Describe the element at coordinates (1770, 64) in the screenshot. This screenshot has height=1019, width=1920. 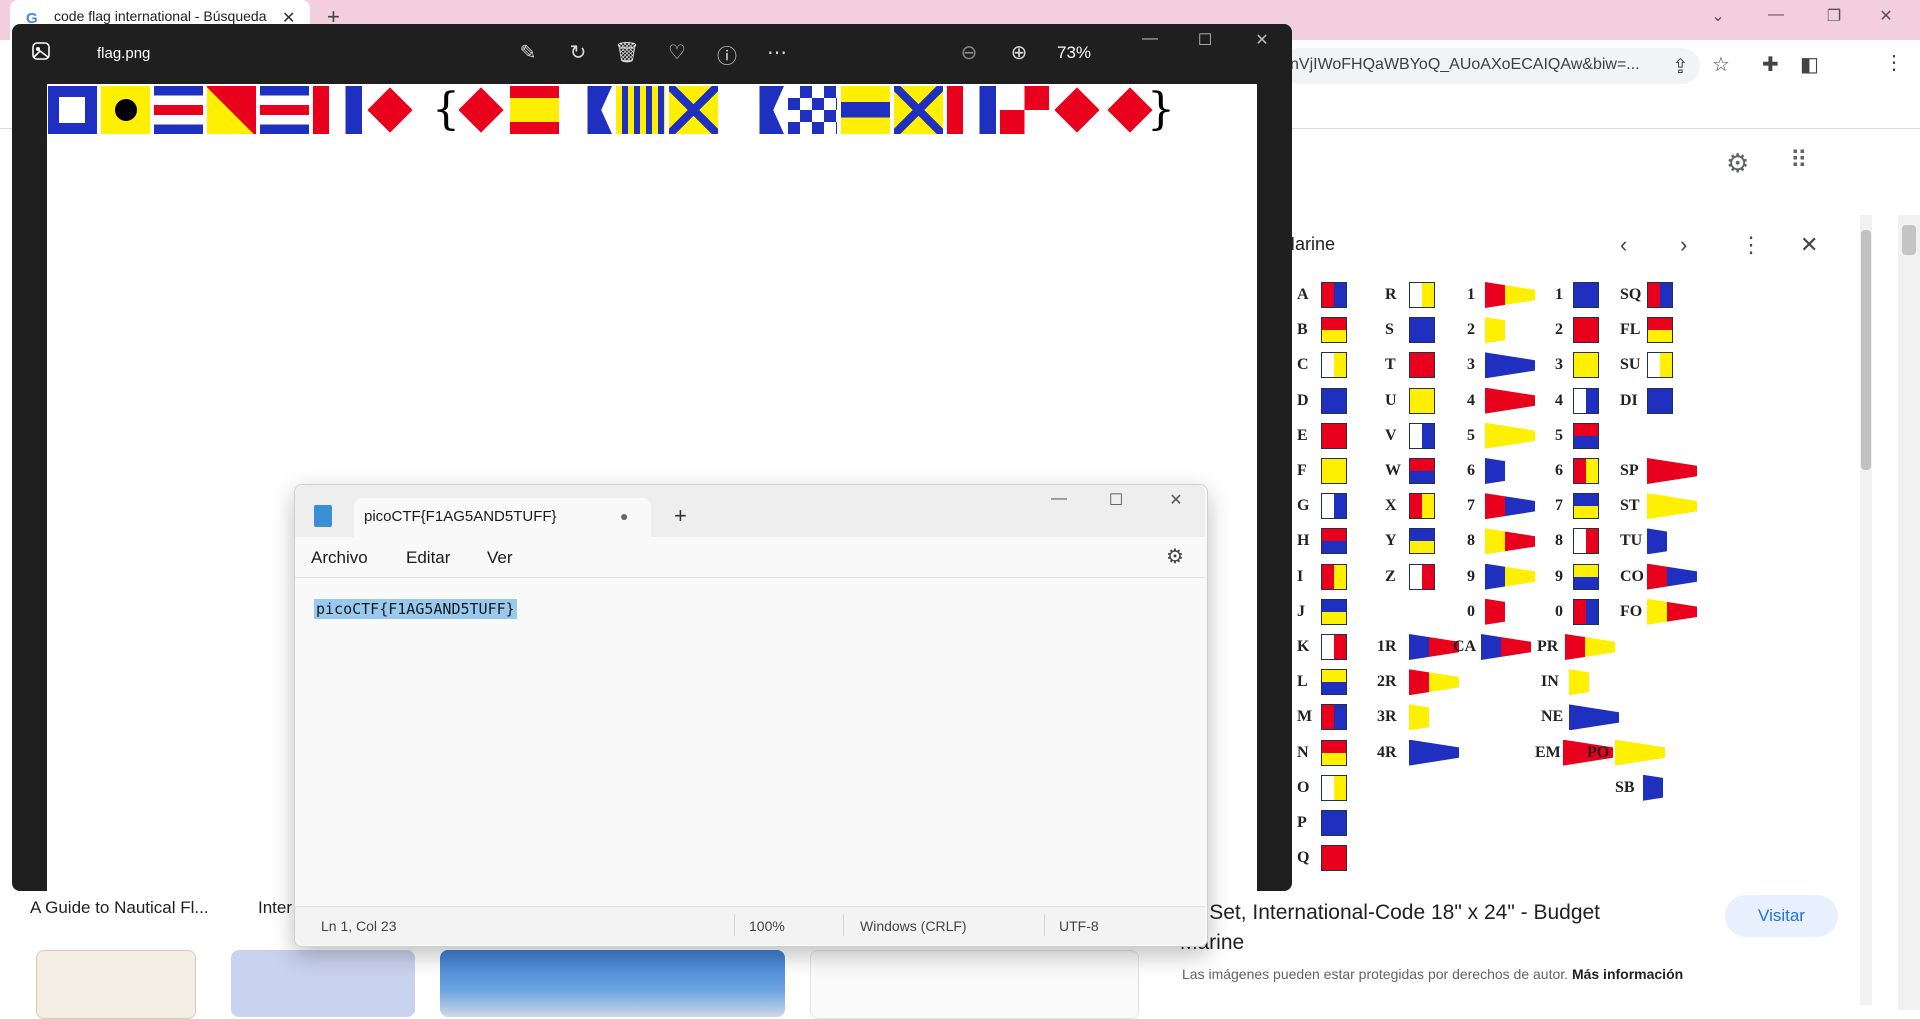
I see `extensions-puzzle-icon: ✚` at that location.